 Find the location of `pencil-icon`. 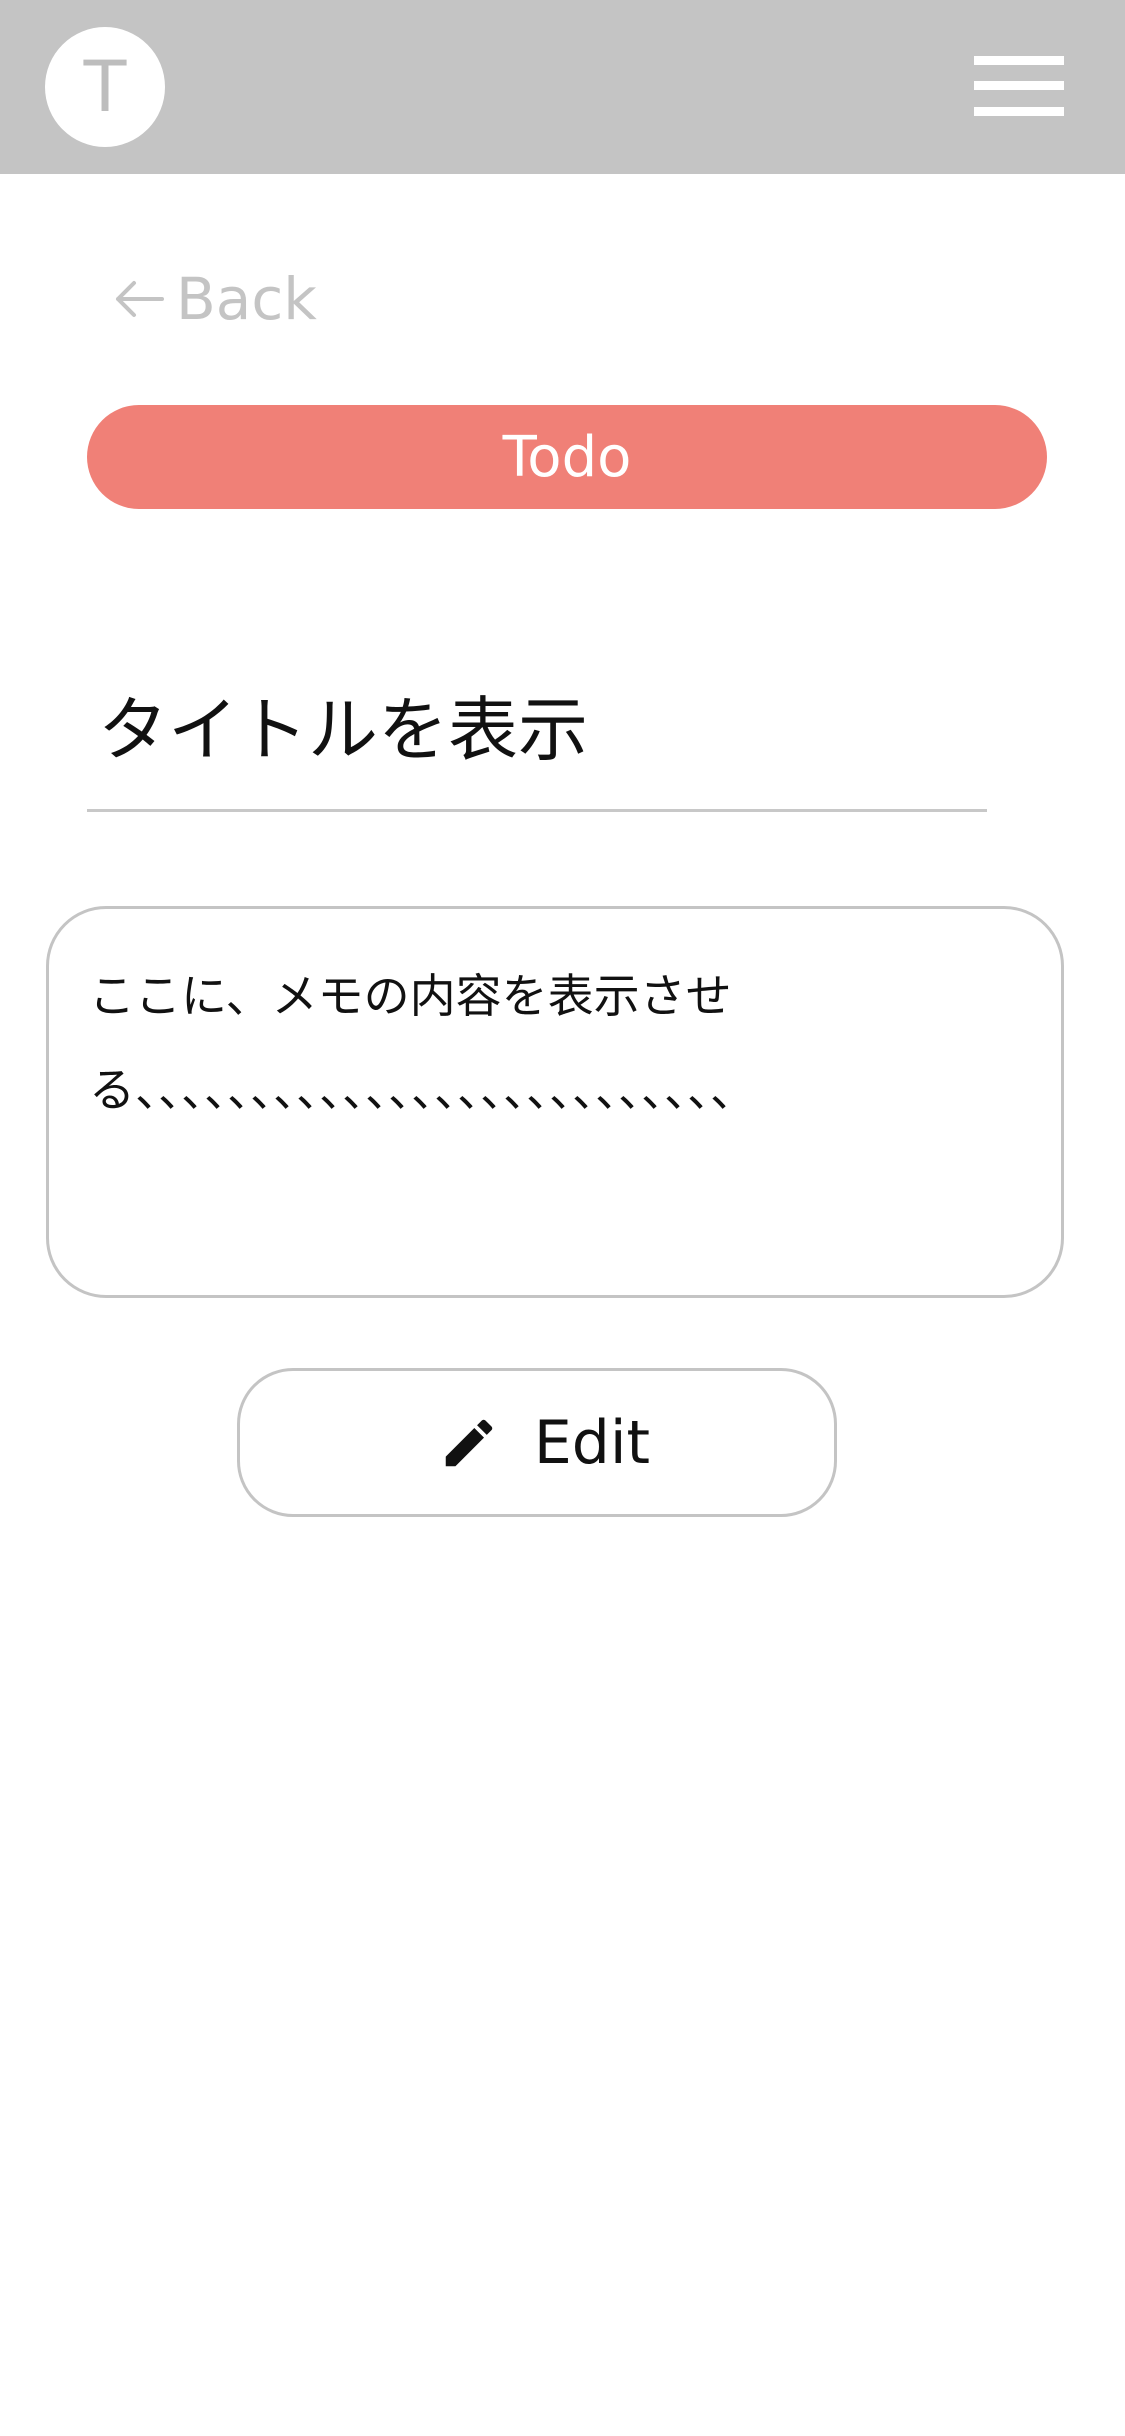

pencil-icon is located at coordinates (469, 1442).